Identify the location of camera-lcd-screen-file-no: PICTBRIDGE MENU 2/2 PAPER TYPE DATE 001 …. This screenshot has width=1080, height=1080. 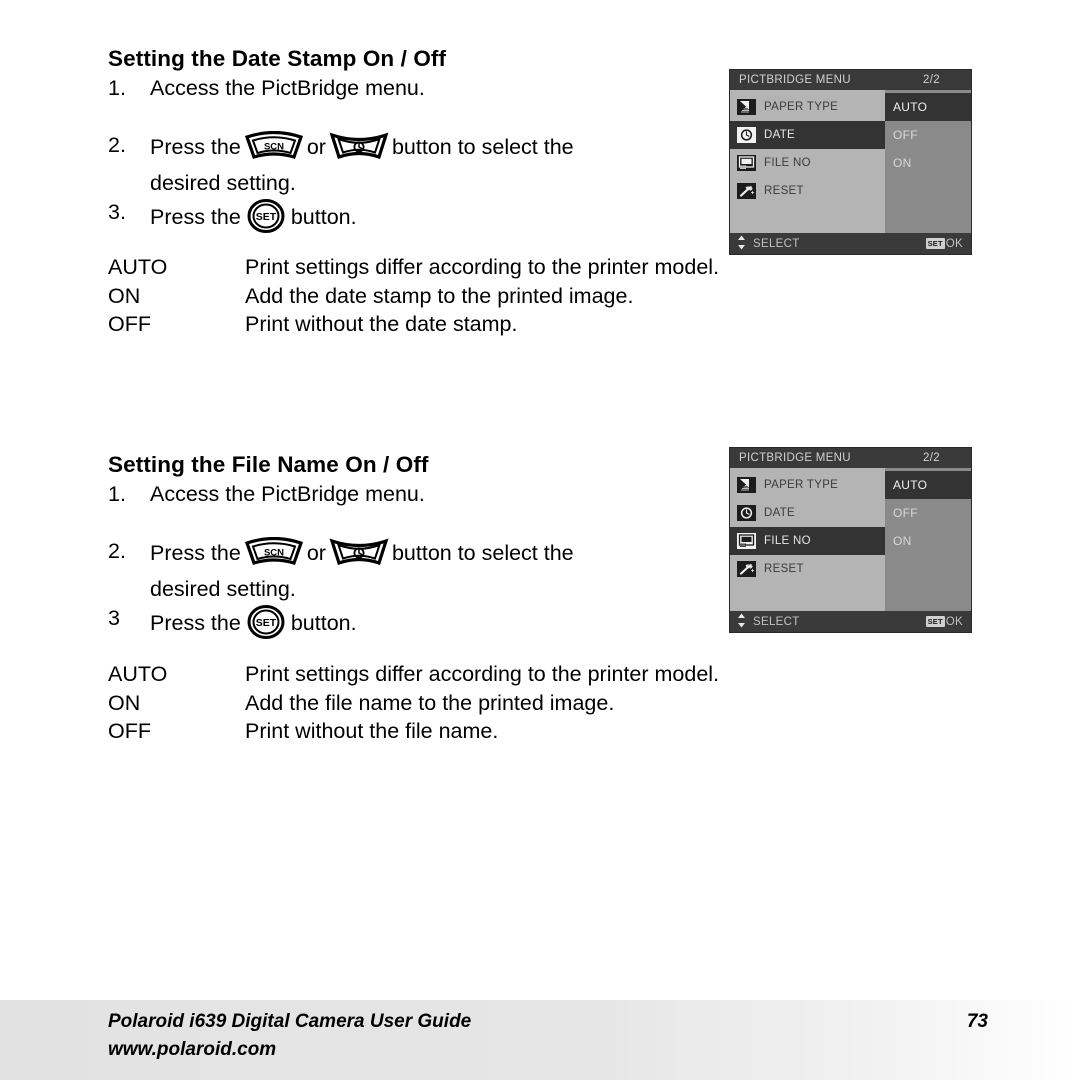
(850, 540).